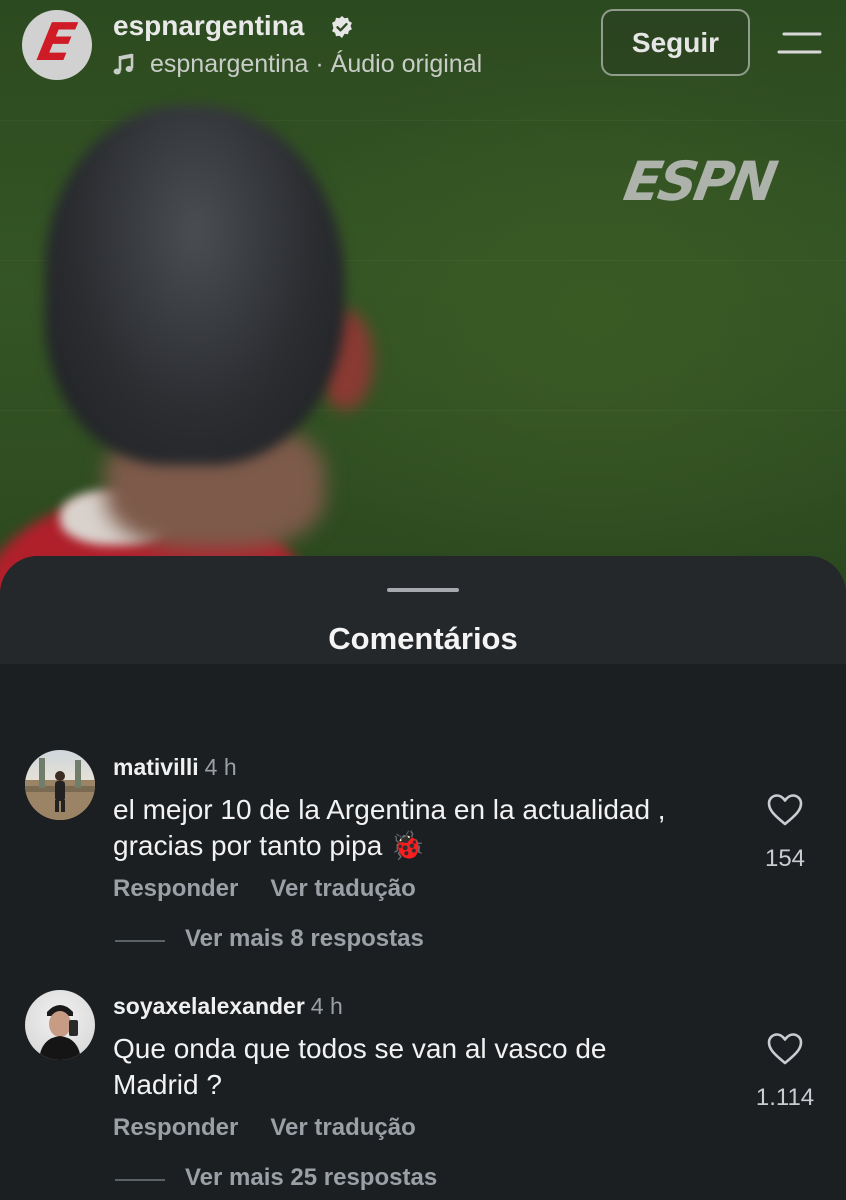 The height and width of the screenshot is (1200, 846). What do you see at coordinates (423, 638) in the screenshot?
I see `sheet-title: Comentários` at bounding box center [423, 638].